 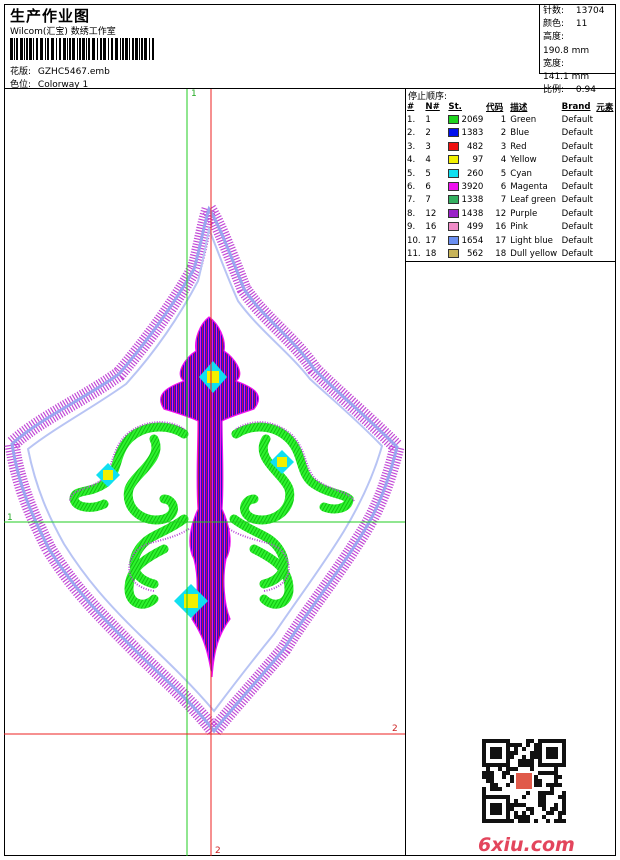 What do you see at coordinates (524, 213) in the screenshot?
I see `row-description: Purple` at bounding box center [524, 213].